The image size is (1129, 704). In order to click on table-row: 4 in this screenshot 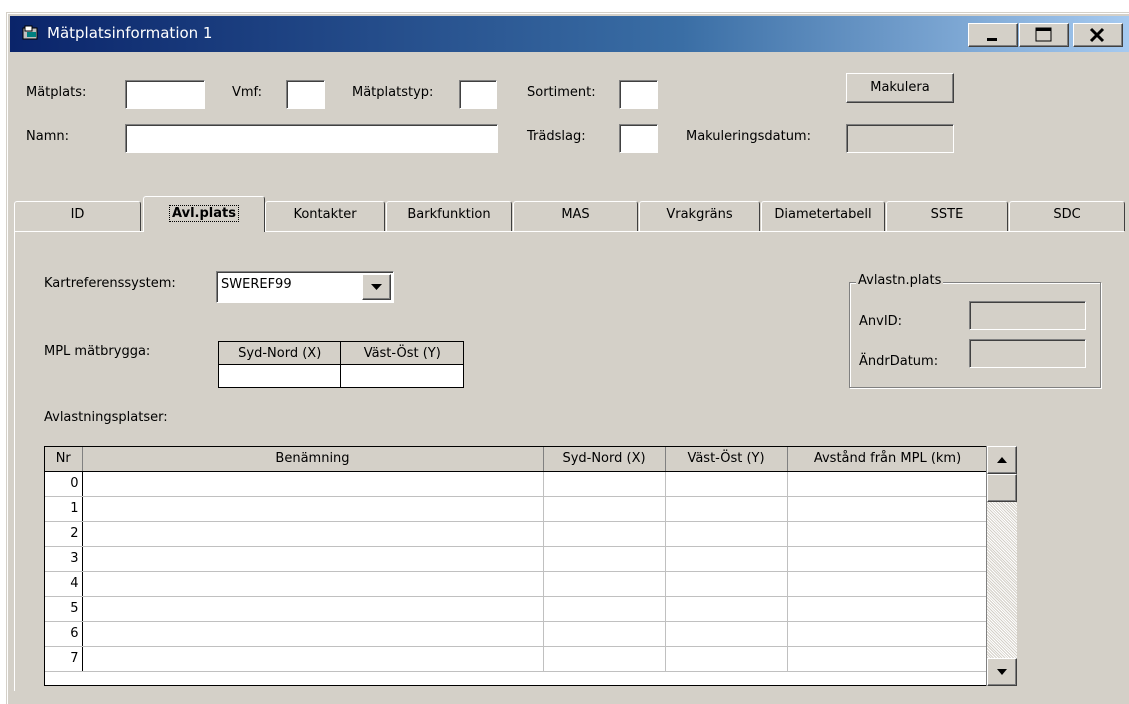, I will do `click(517, 584)`.